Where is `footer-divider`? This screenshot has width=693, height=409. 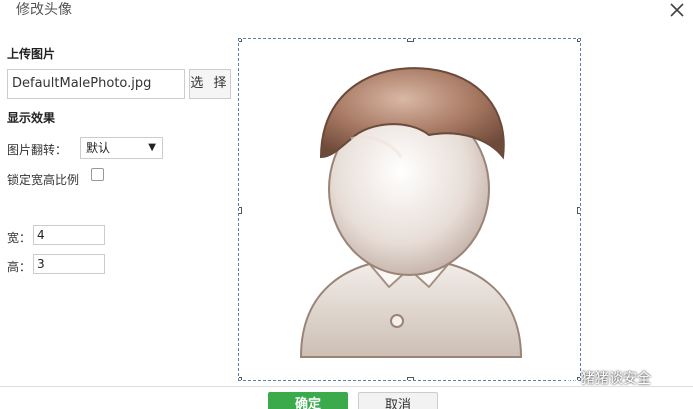 footer-divider is located at coordinates (346, 386).